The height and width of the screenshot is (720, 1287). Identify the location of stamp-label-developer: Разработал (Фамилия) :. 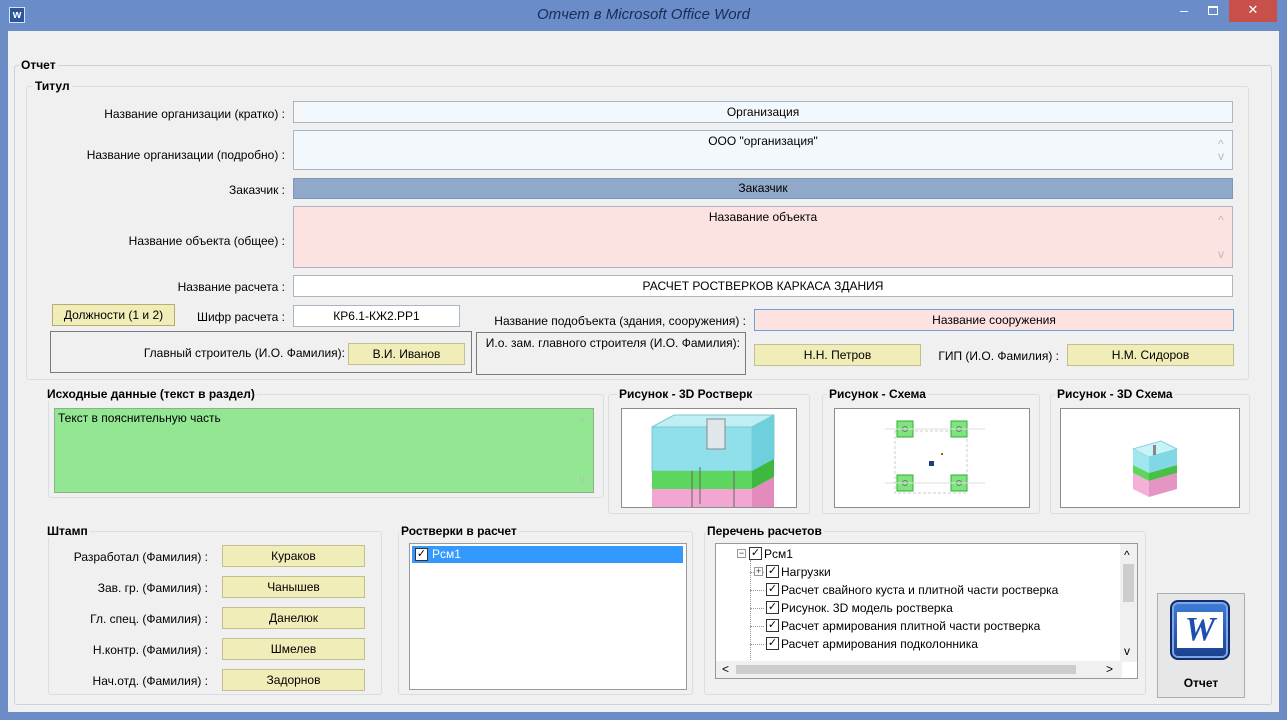
(140, 557).